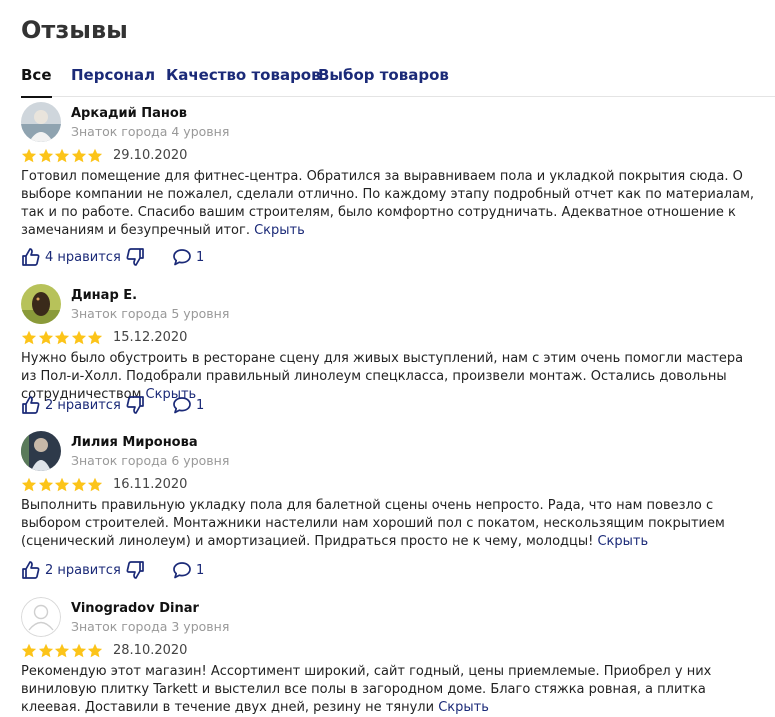  I want to click on tab-staff: Персонал, so click(113, 75).